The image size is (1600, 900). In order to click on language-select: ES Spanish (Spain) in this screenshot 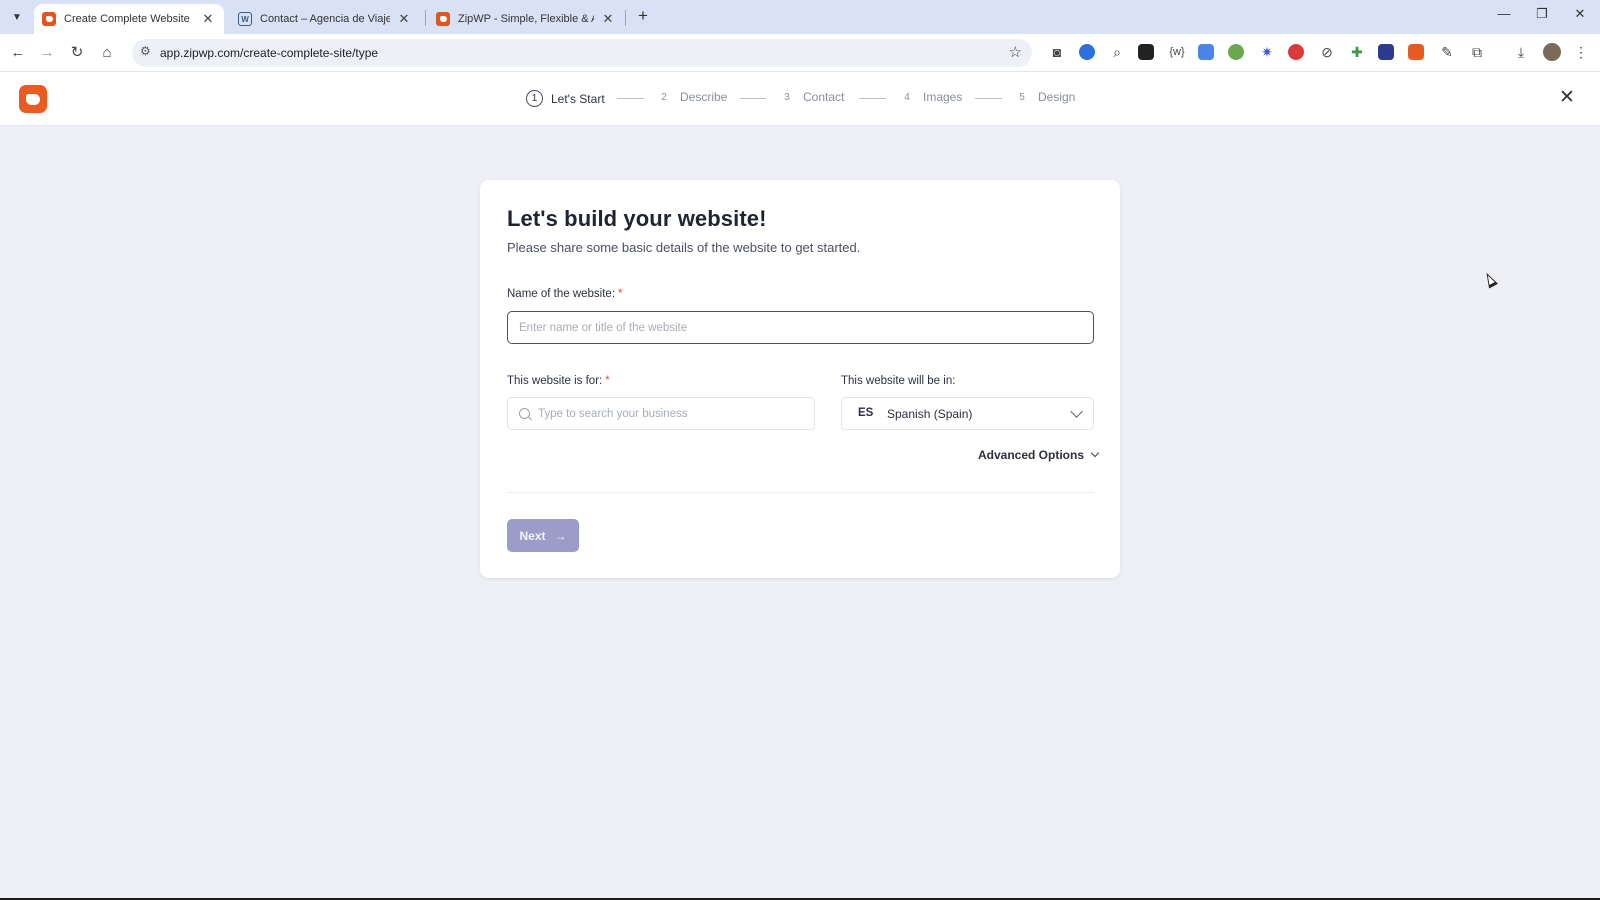, I will do `click(967, 413)`.